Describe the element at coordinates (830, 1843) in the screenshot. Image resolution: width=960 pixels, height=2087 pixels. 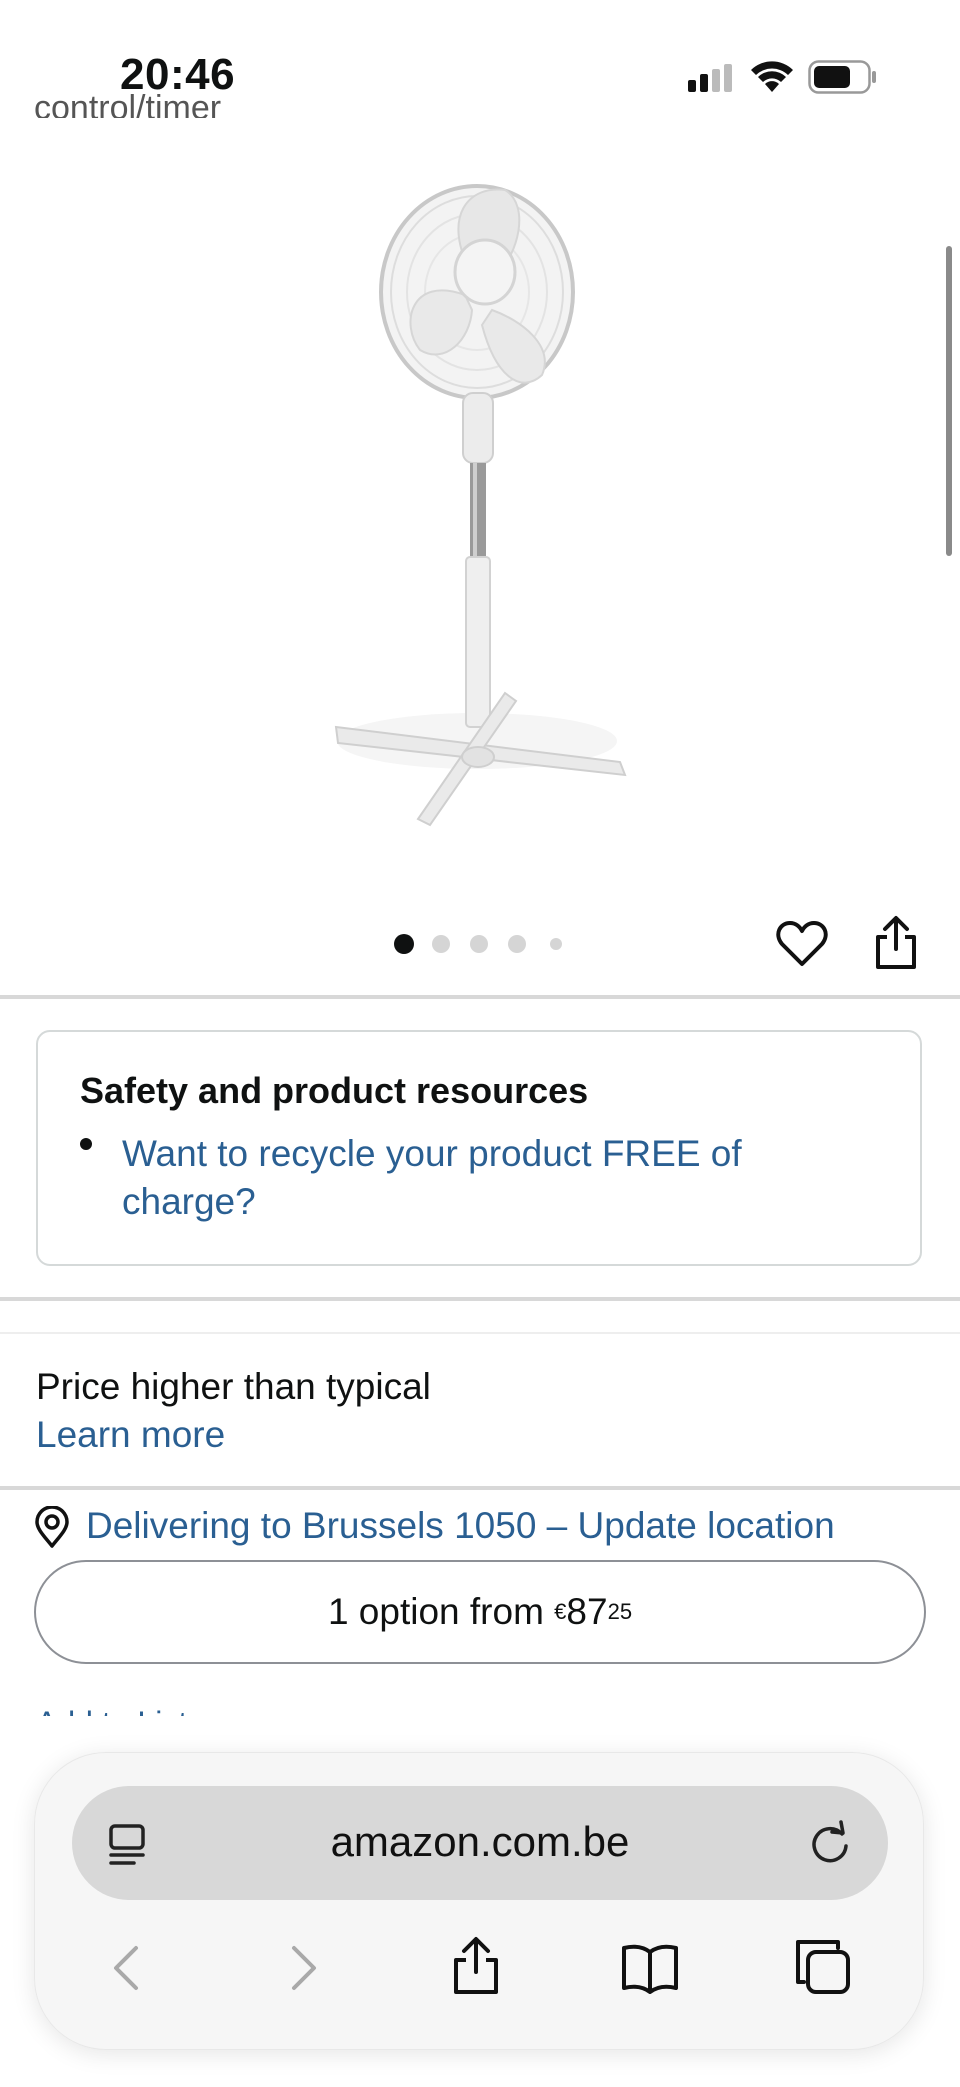
I see `reload-icon` at that location.